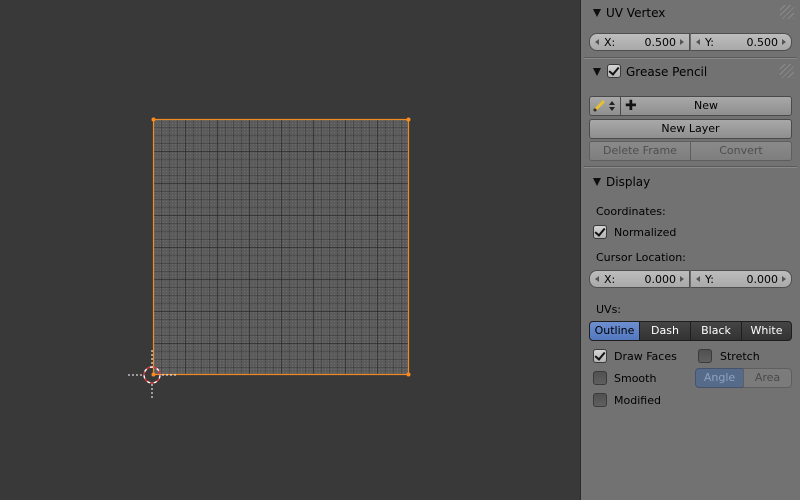 This screenshot has width=800, height=500. I want to click on delete-frame-button: Delete Frame, so click(640, 151).